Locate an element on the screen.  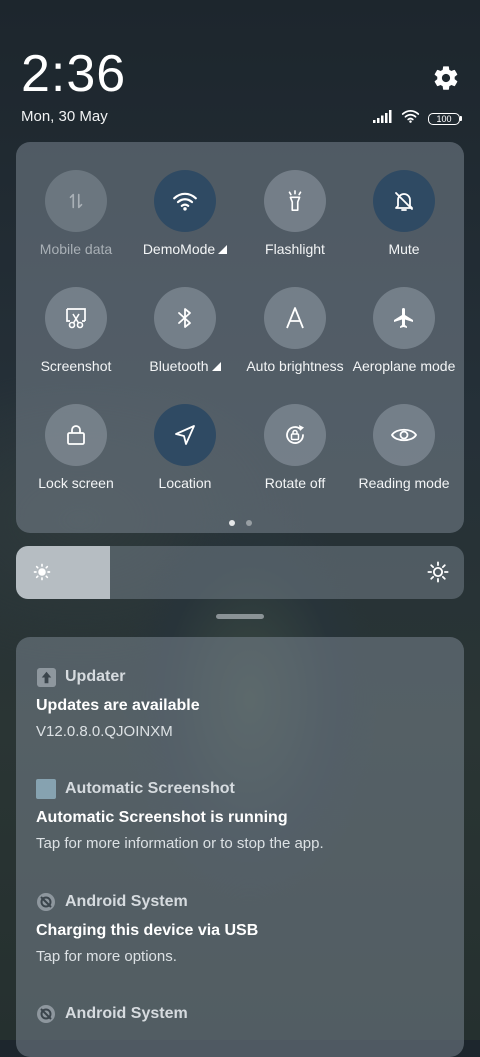
tile-label: Lock screen is located at coordinates (76, 483).